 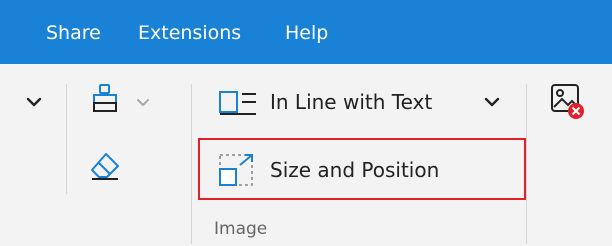 I want to click on menu-share: Share, so click(x=73, y=33).